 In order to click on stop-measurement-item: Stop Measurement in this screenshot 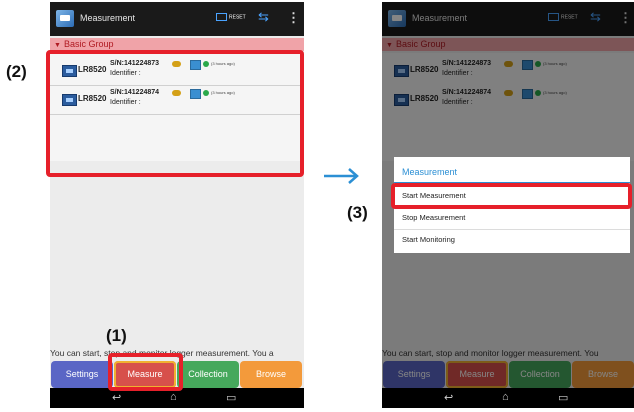, I will do `click(512, 218)`.